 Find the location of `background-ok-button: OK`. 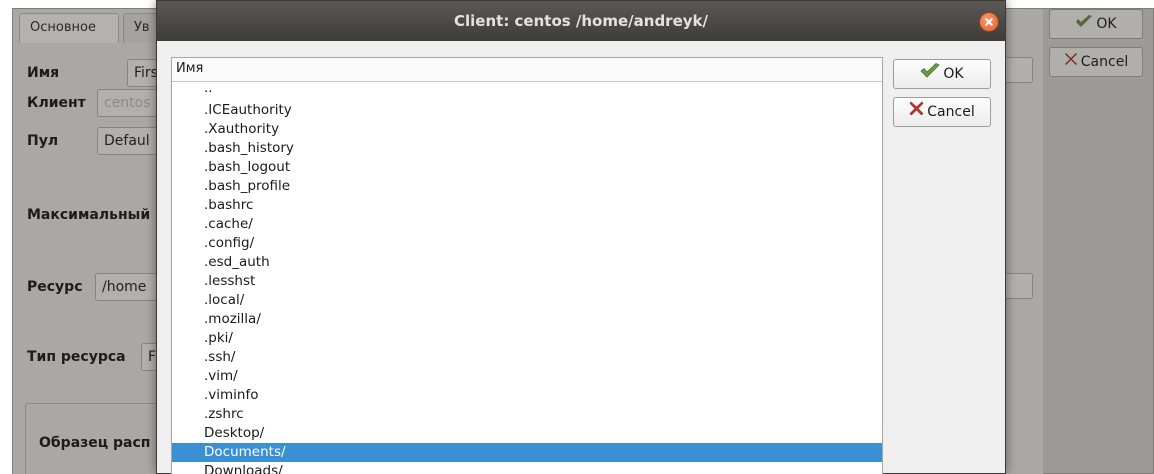

background-ok-button: OK is located at coordinates (1096, 24).